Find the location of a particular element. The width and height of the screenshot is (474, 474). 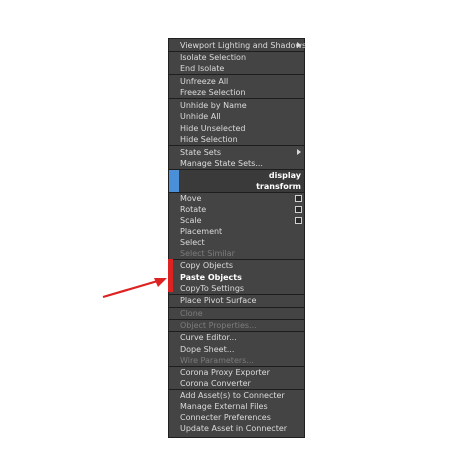

annotation-arrow is located at coordinates (134, 288).